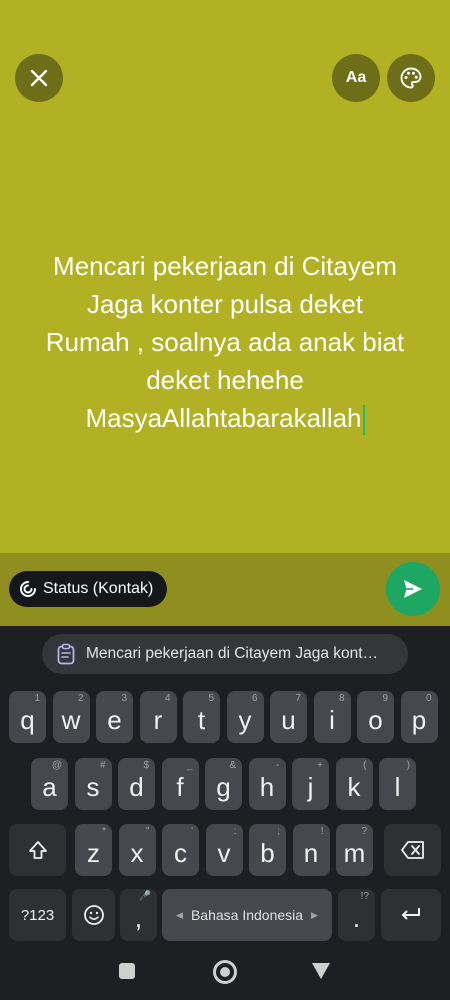  What do you see at coordinates (245, 719) in the screenshot?
I see `key-label: y` at bounding box center [245, 719].